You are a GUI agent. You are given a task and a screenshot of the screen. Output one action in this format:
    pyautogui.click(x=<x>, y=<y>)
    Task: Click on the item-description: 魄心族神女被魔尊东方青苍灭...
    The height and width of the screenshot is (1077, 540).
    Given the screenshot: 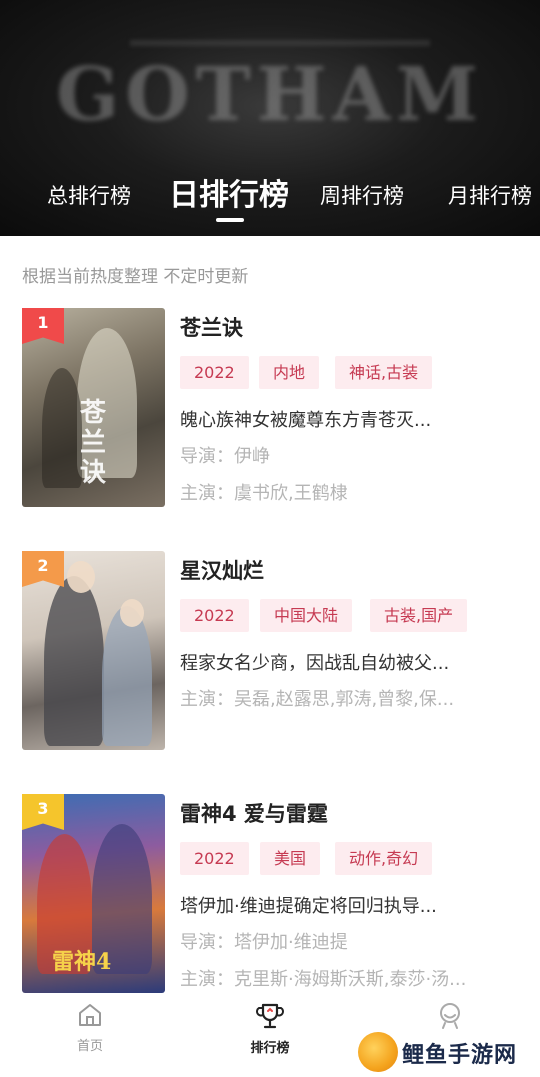 What is the action you would take?
    pyautogui.click(x=306, y=420)
    